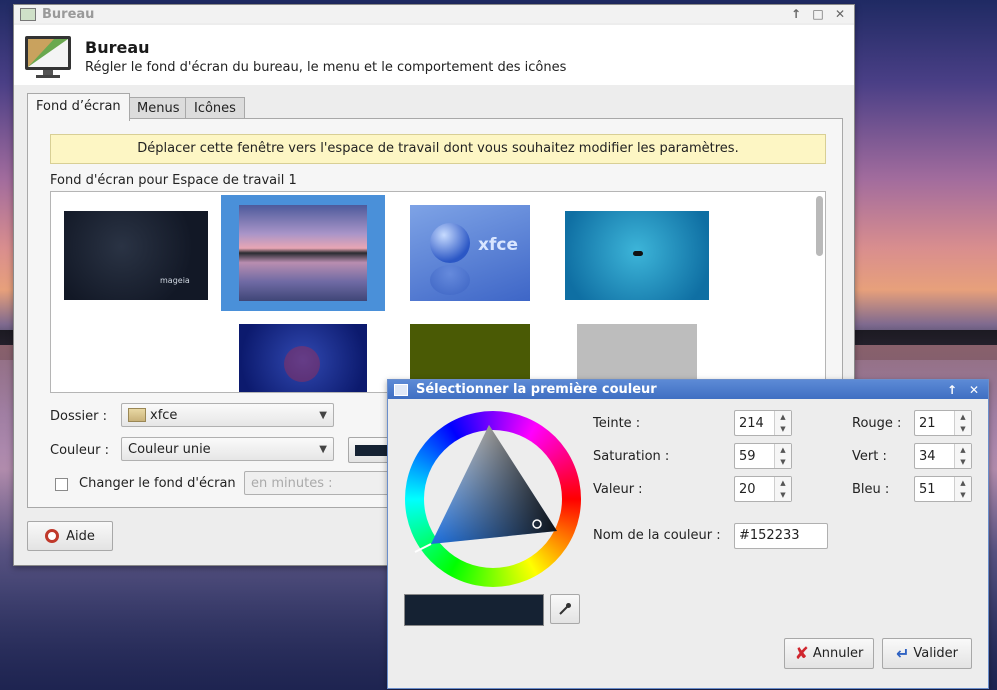  Describe the element at coordinates (79, 450) in the screenshot. I see `color-label: Couleur :` at that location.